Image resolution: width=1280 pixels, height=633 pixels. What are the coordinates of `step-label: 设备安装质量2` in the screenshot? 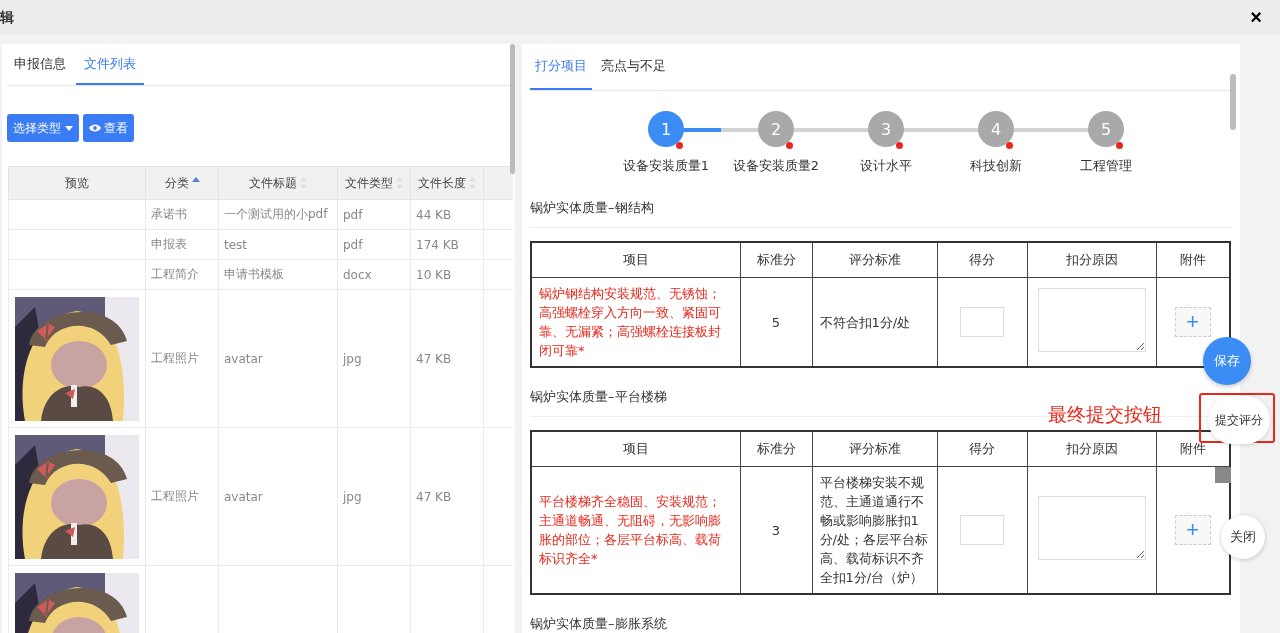 It's located at (776, 166).